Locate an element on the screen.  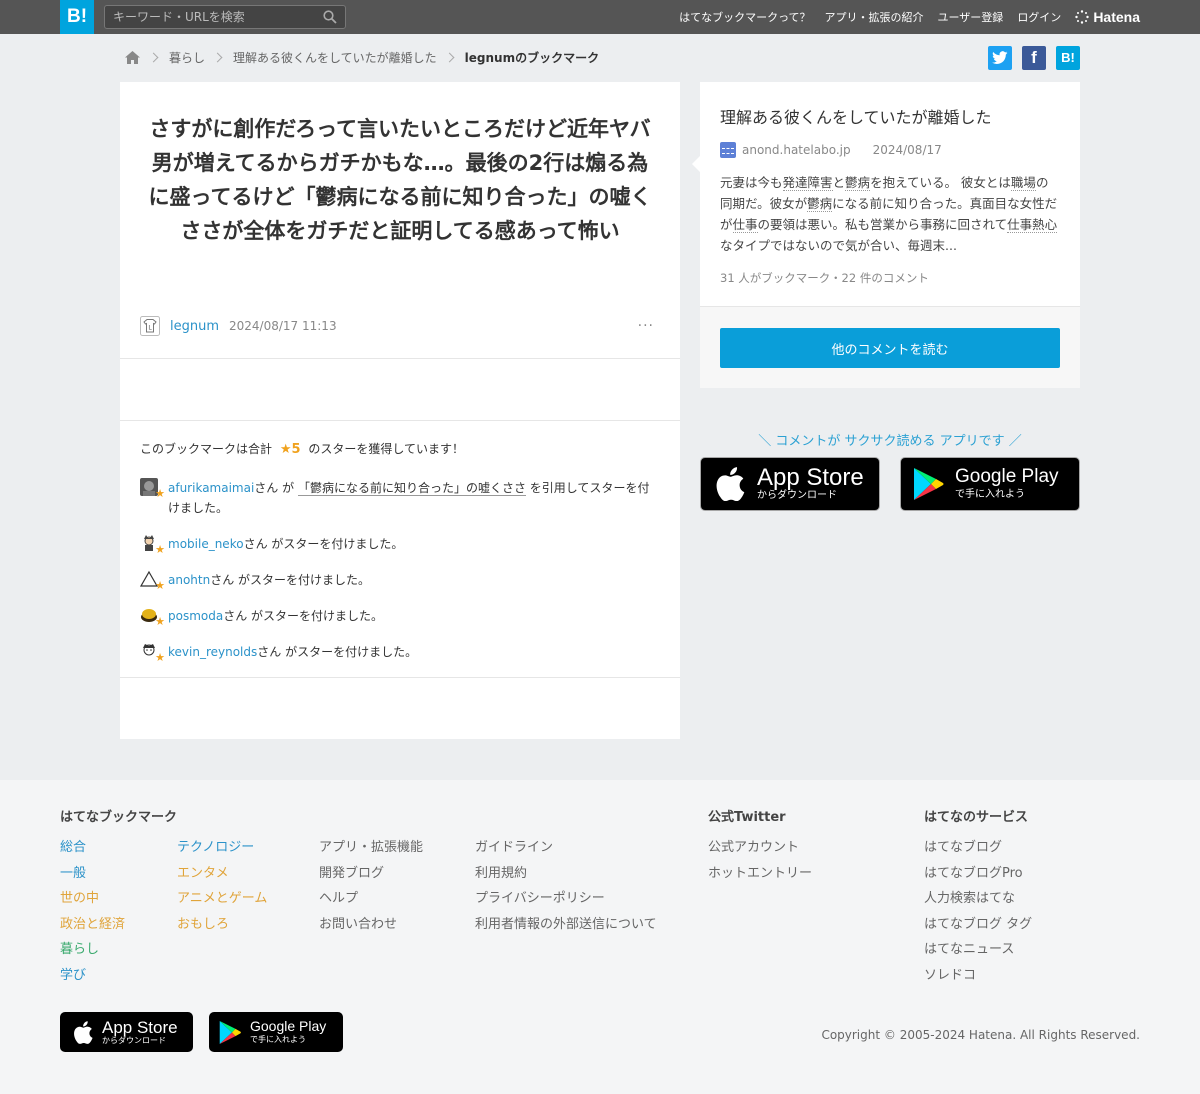
footer-link: 人力検索はてな is located at coordinates (969, 898).